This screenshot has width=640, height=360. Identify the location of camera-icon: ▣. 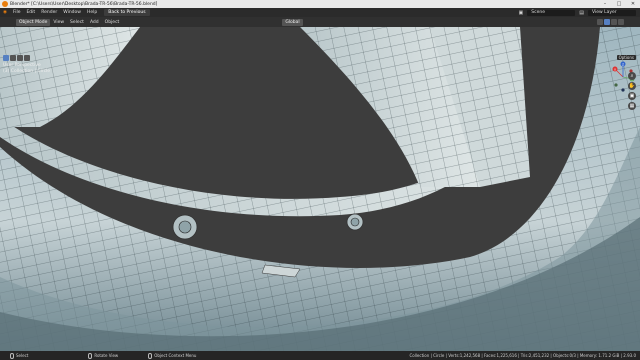
(632, 96).